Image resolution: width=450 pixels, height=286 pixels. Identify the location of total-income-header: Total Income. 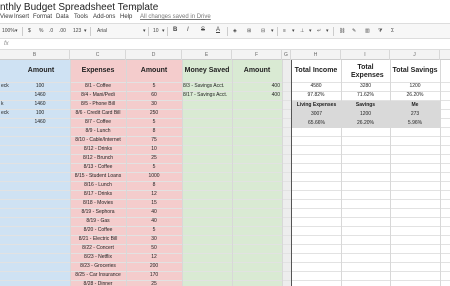
(316, 71).